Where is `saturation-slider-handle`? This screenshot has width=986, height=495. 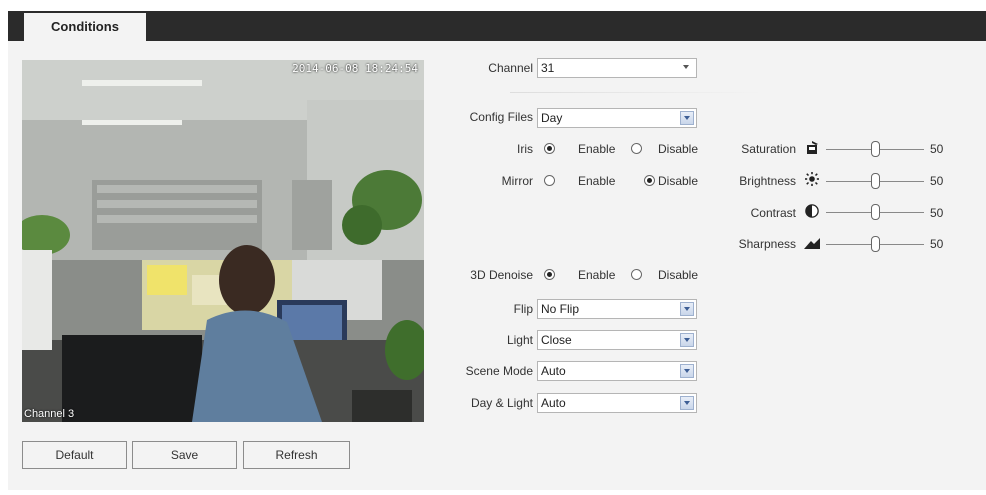
saturation-slider-handle is located at coordinates (875, 149).